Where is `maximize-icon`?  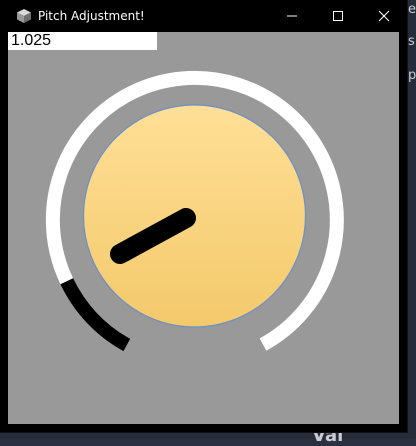
maximize-icon is located at coordinates (338, 16).